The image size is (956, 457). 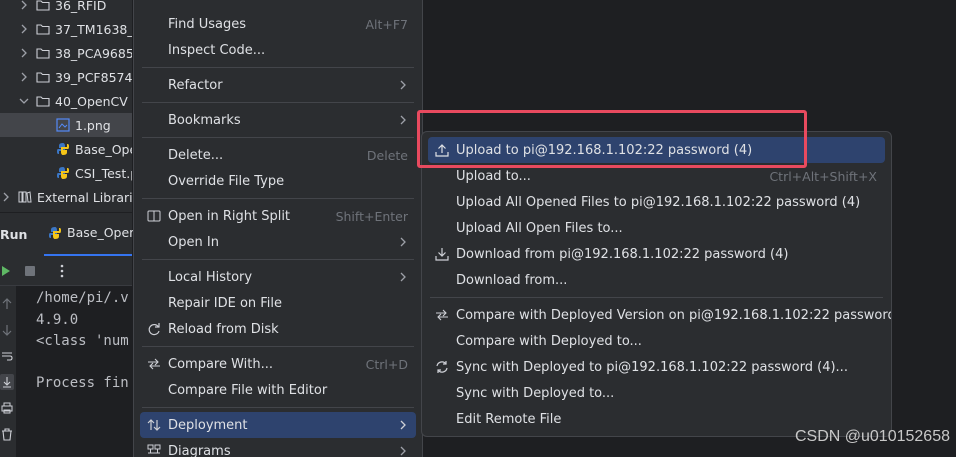 What do you see at coordinates (66, 53) in the screenshot?
I see `tree-item-38-pca9685: 38_PCA9685` at bounding box center [66, 53].